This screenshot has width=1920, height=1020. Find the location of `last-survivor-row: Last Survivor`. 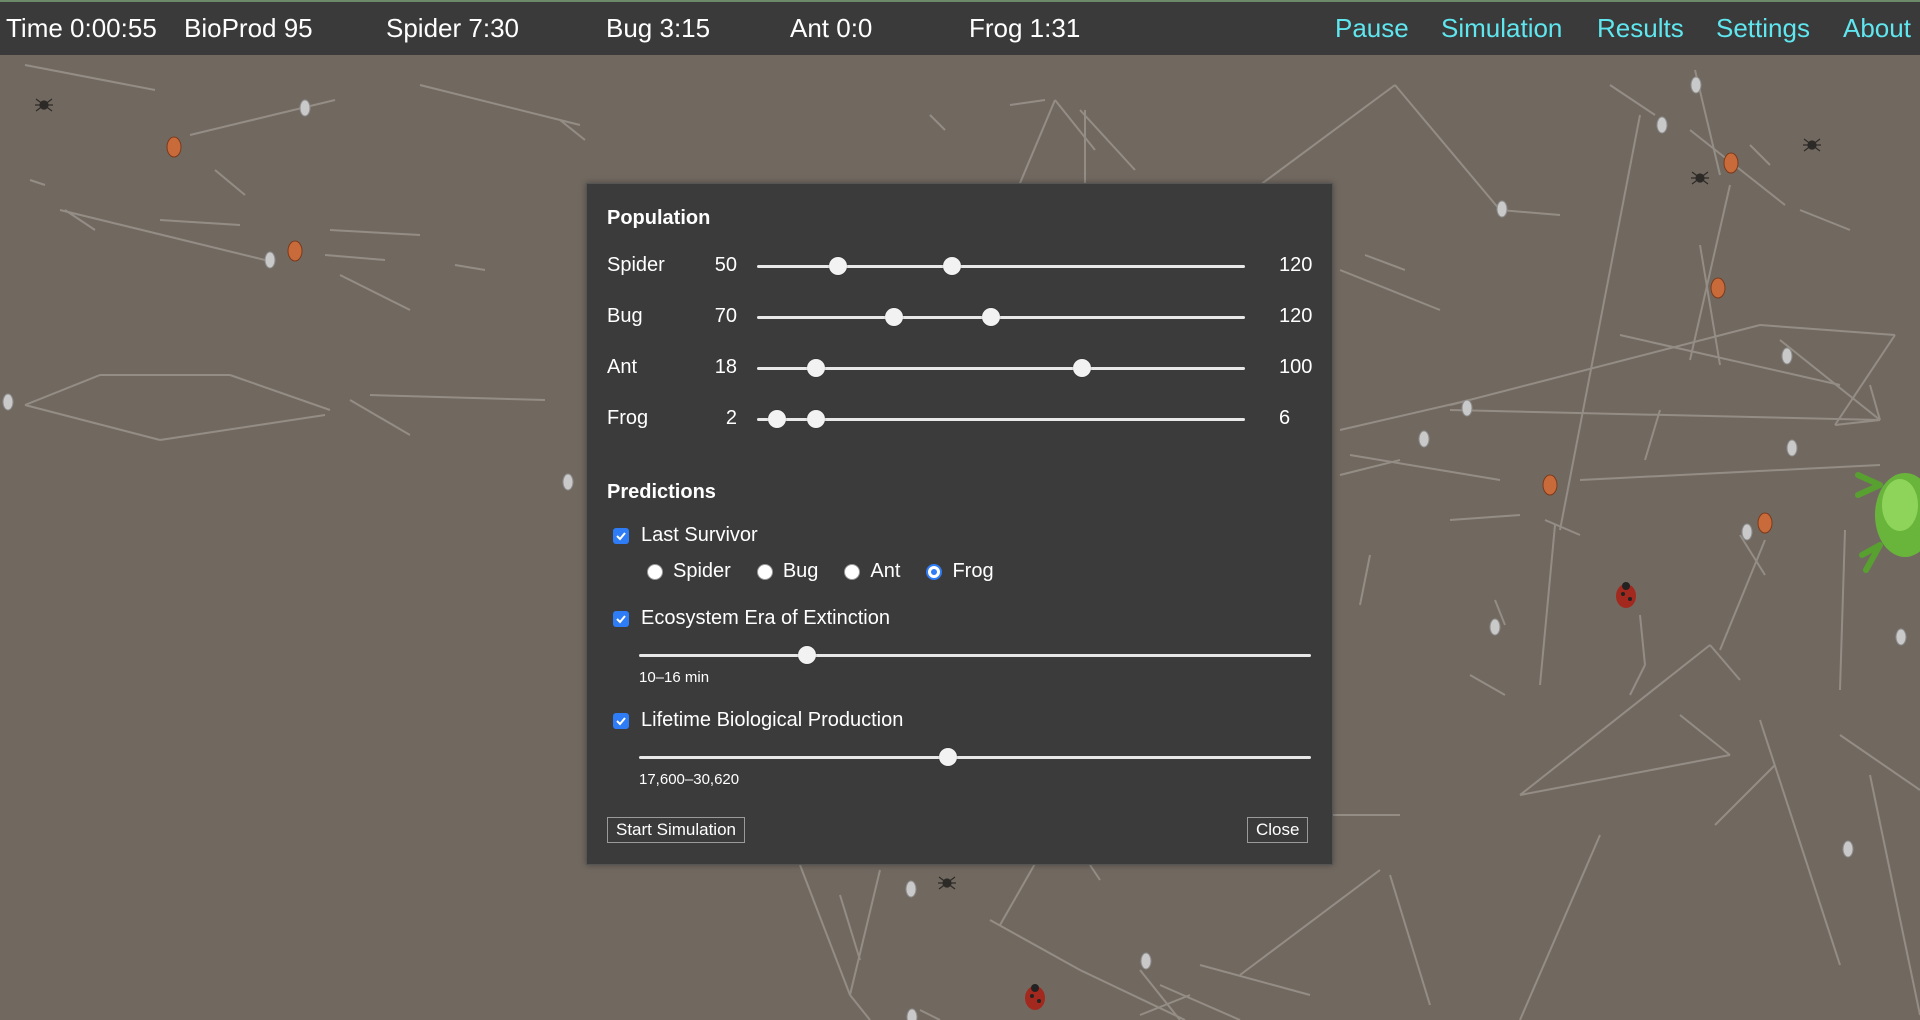

last-survivor-row: Last Survivor is located at coordinates (685, 535).